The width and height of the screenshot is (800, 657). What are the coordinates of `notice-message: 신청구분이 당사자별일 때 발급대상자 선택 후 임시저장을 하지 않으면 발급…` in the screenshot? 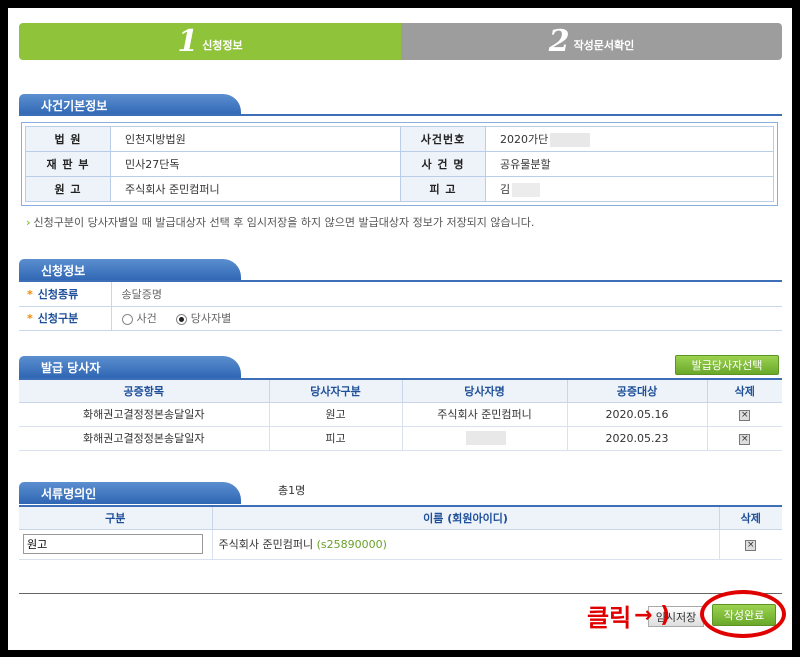 It's located at (284, 222).